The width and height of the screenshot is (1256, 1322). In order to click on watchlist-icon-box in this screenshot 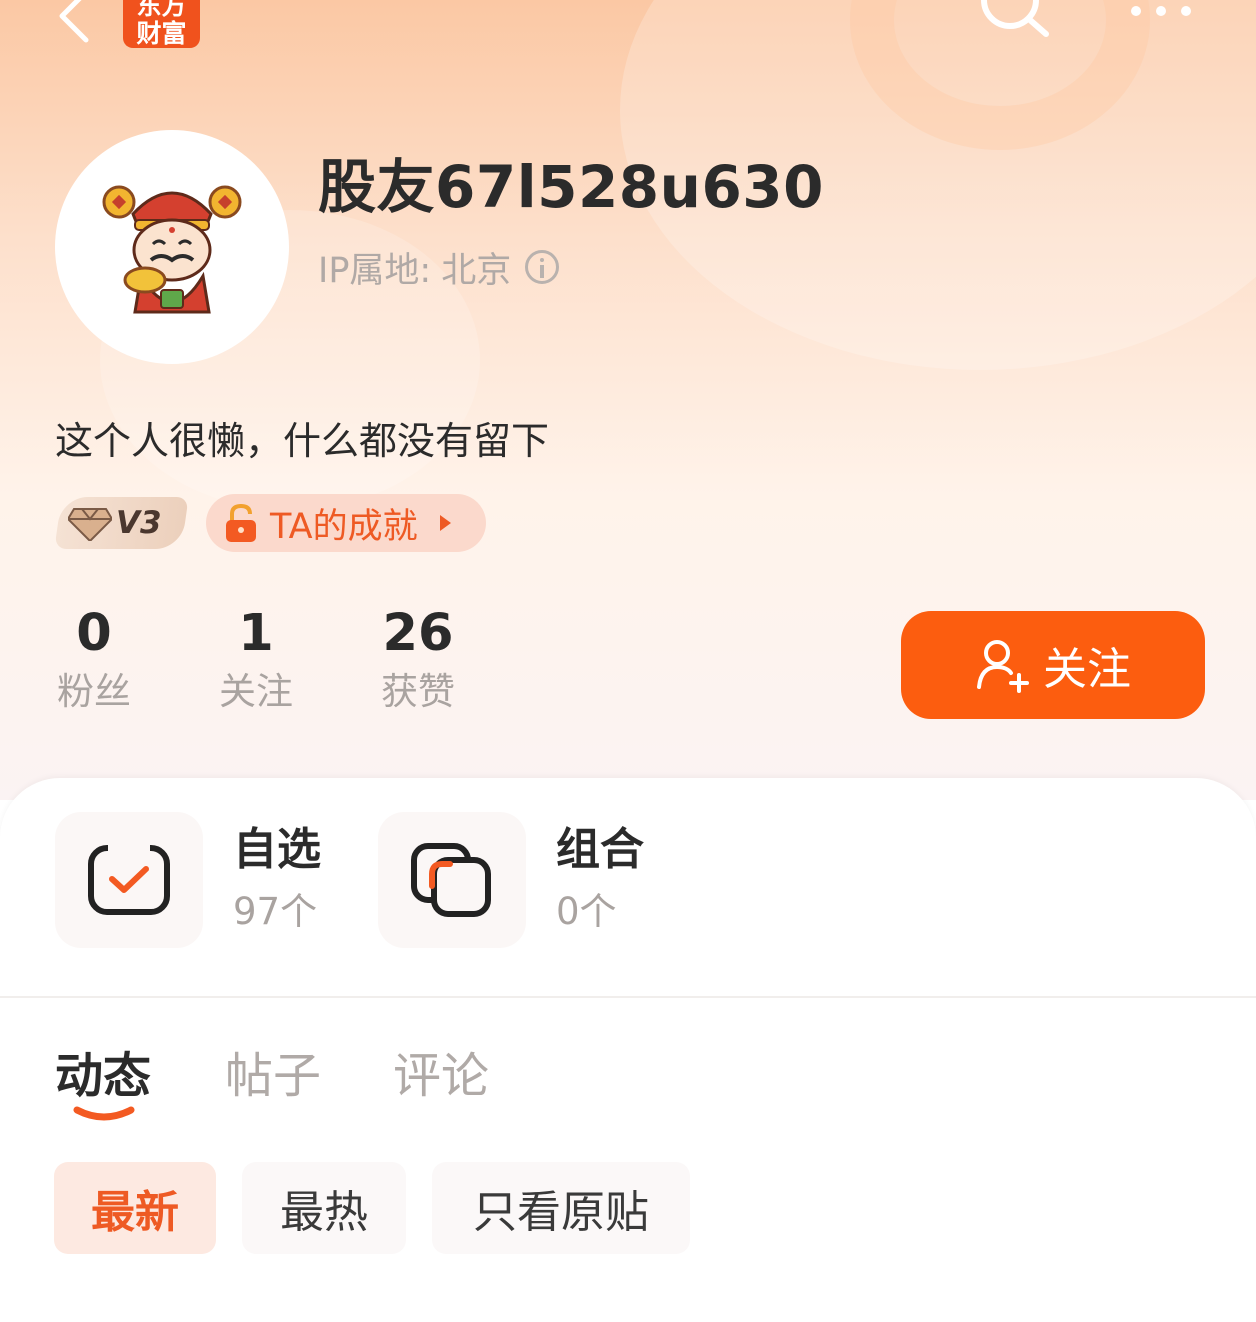, I will do `click(129, 880)`.